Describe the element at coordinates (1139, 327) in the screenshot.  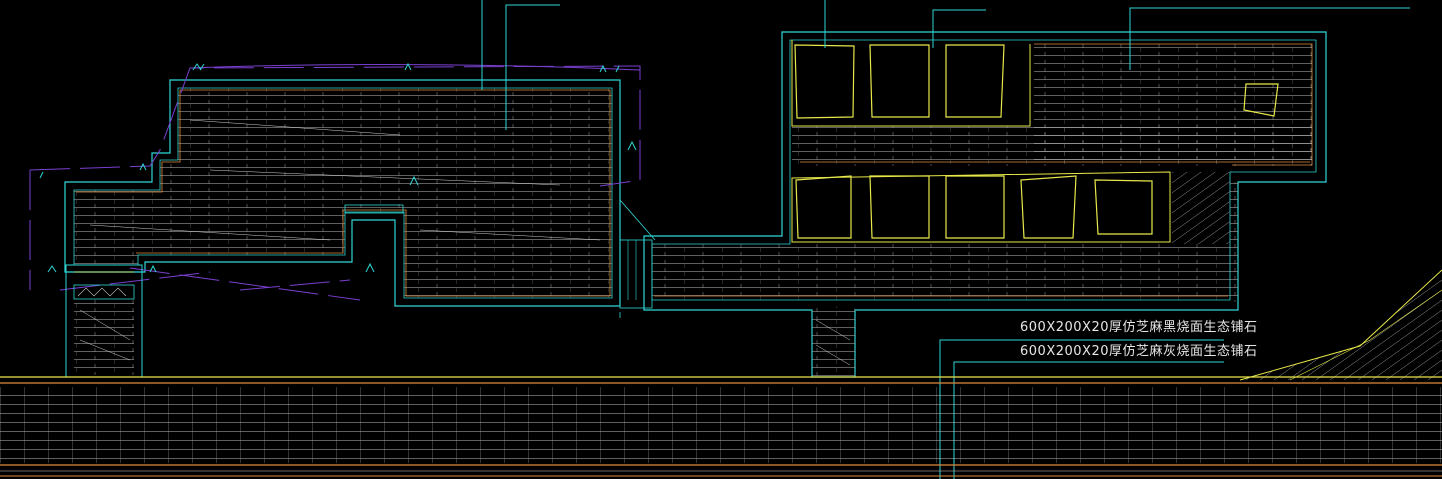
I see `annotation-black-paver: 600X200X20厚仿芝麻黑烧面生态铺石` at that location.